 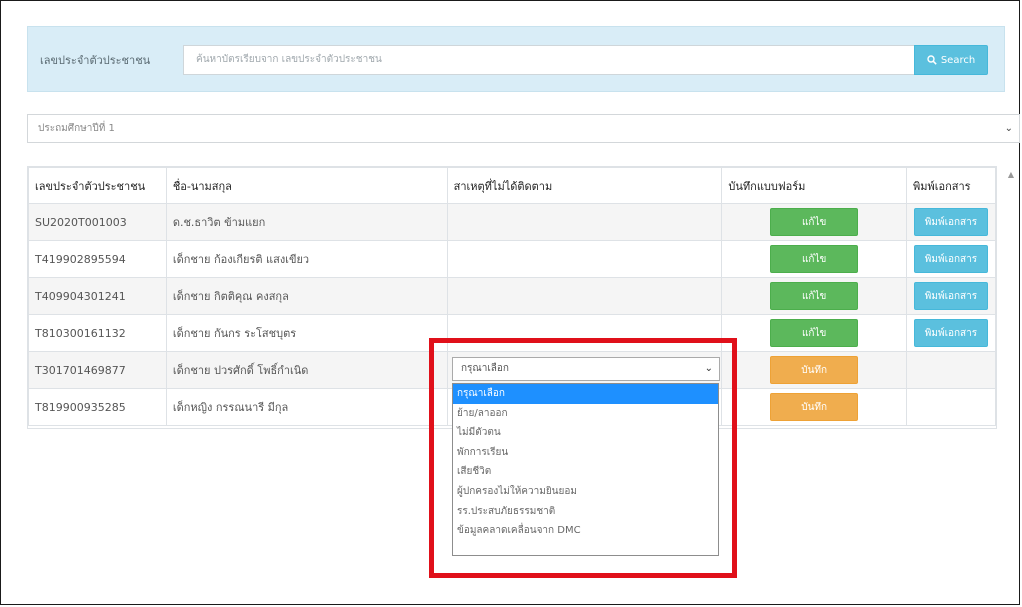 I want to click on search-icon, so click(x=932, y=60).